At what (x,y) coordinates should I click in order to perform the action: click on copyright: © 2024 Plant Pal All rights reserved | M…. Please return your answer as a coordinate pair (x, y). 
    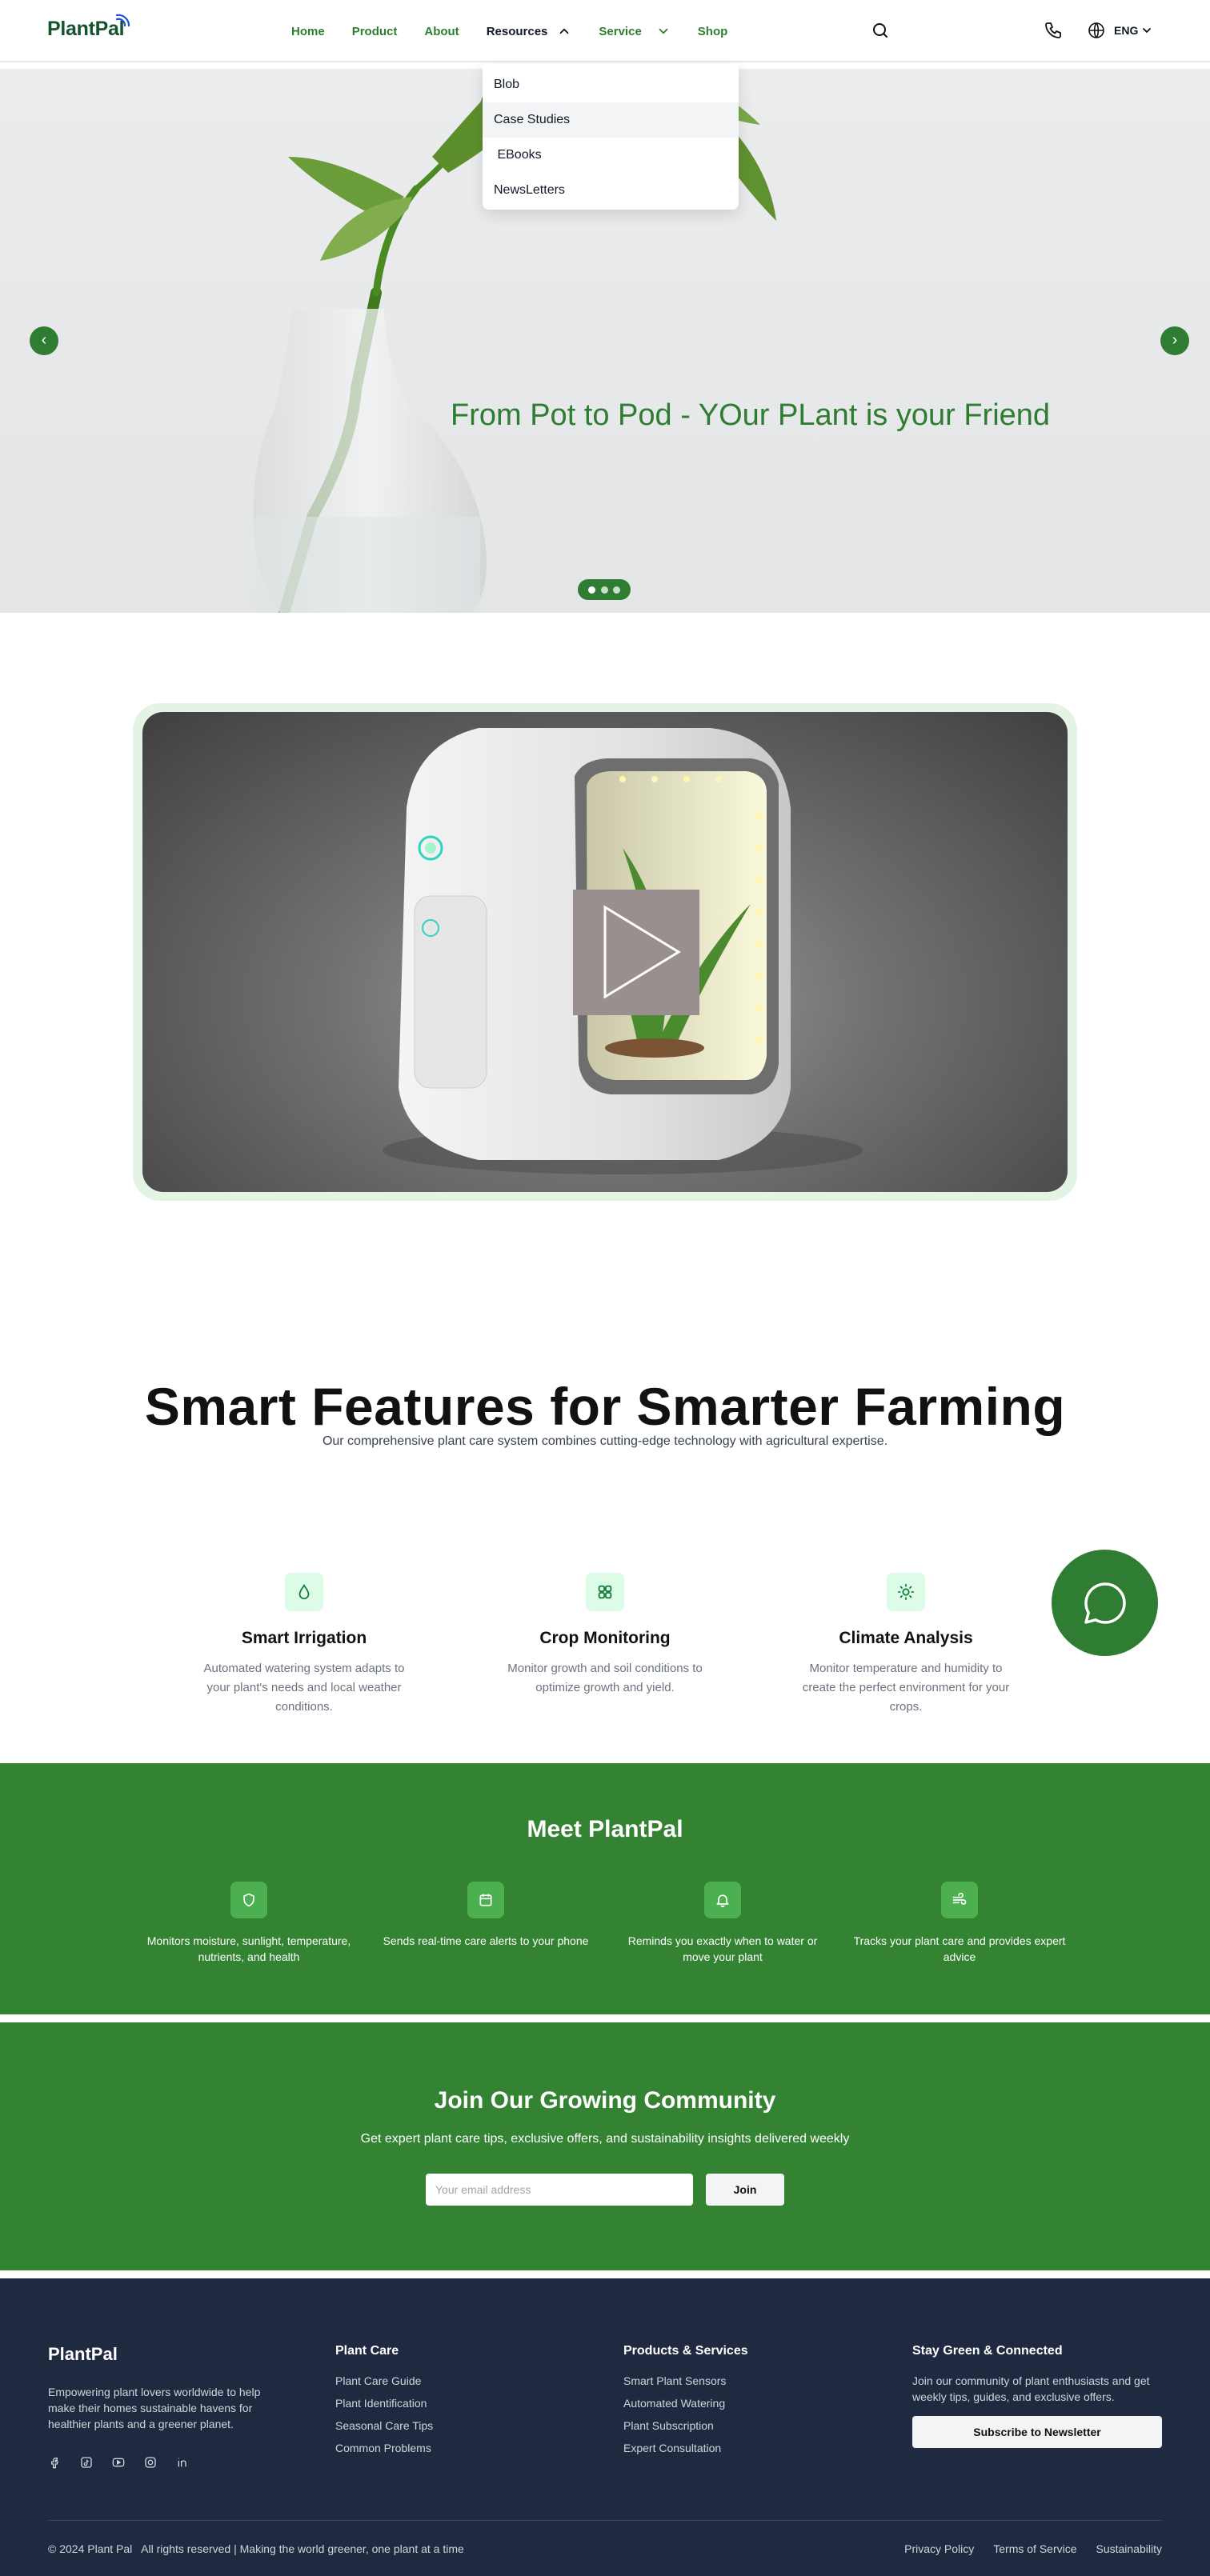
    Looking at the image, I should click on (256, 2548).